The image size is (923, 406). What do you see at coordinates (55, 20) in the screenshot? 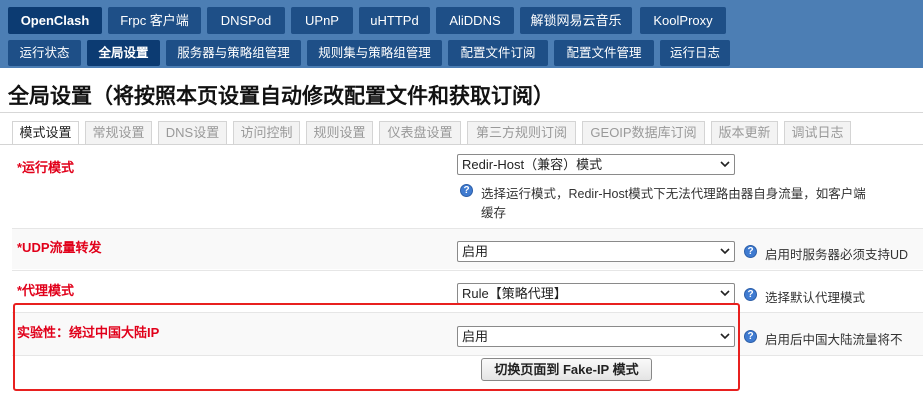
I see `top-tab-openclash: OpenClash` at bounding box center [55, 20].